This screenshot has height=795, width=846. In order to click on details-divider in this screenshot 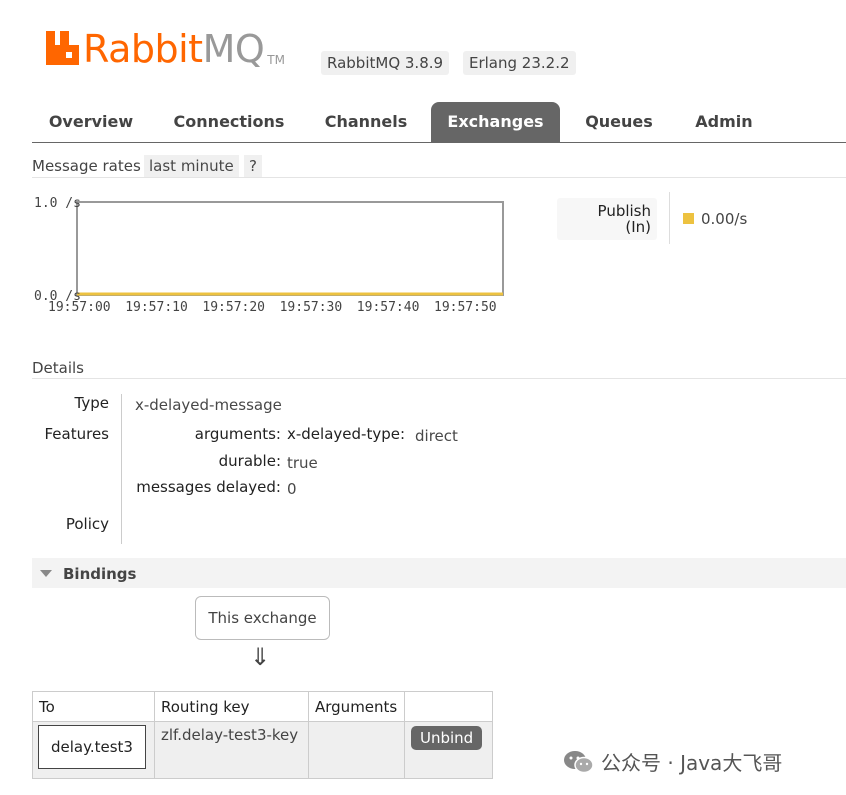, I will do `click(439, 378)`.